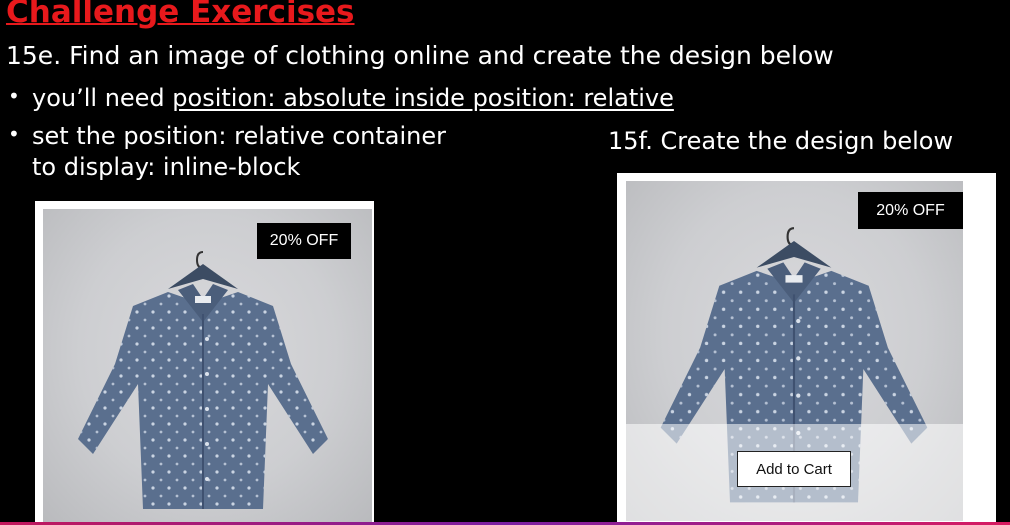 Image resolution: width=1010 pixels, height=525 pixels. I want to click on bullet-1-prefix: you’ll need, so click(102, 98).